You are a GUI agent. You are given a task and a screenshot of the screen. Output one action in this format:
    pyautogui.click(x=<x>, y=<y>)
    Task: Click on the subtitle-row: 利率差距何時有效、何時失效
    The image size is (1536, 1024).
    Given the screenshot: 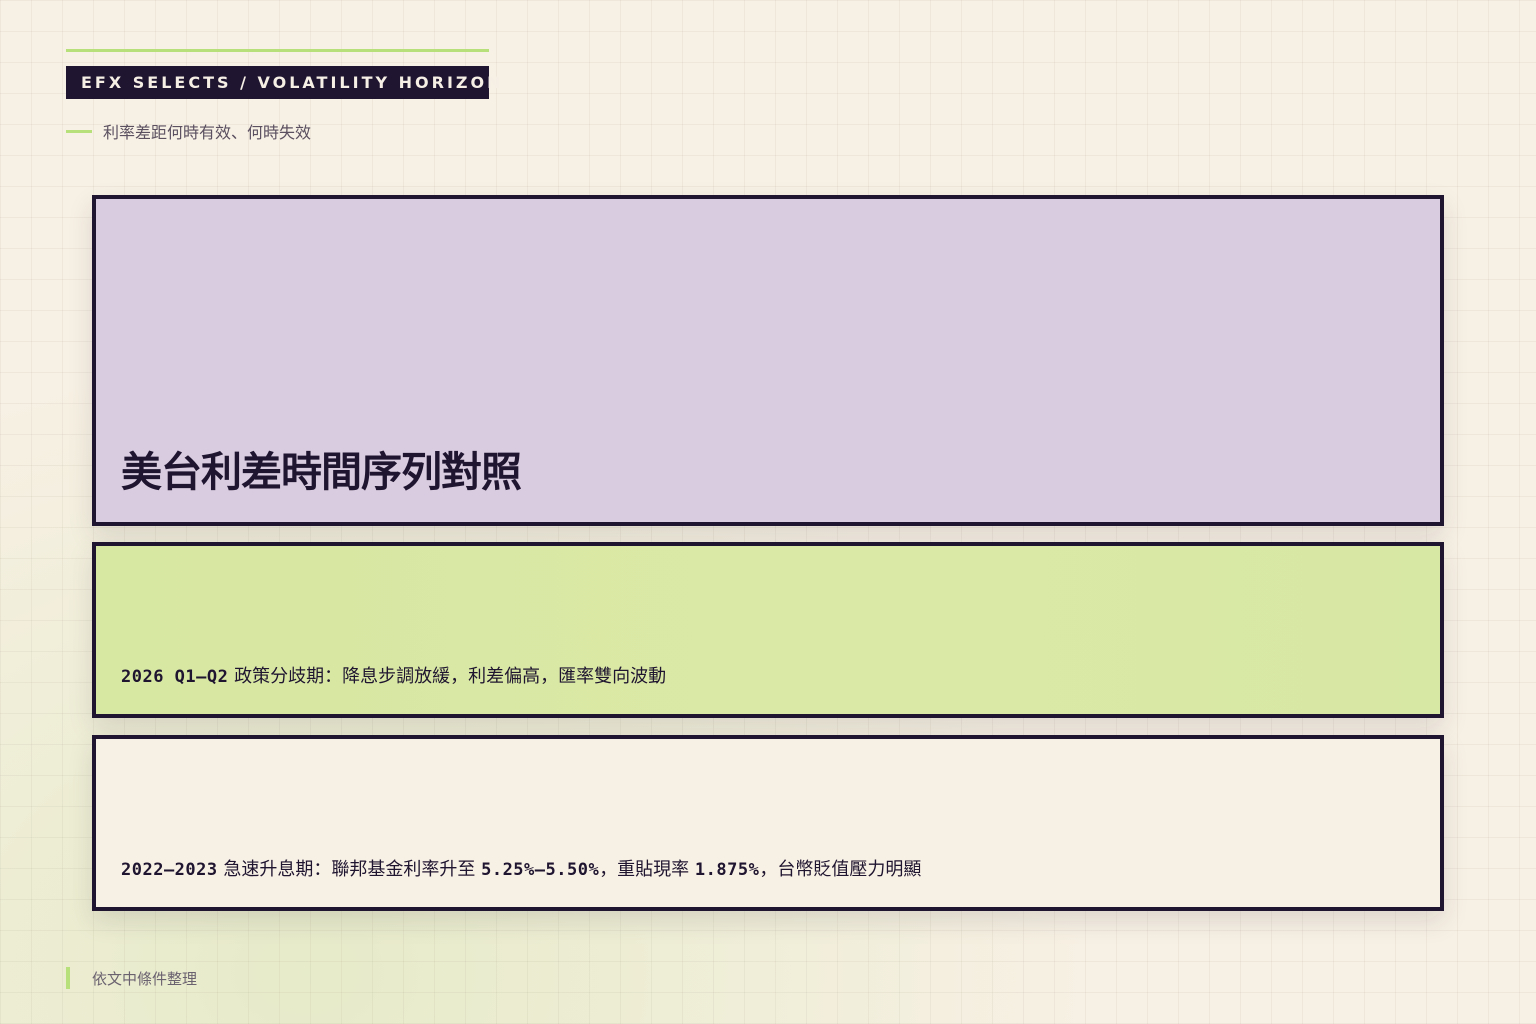 What is the action you would take?
    pyautogui.click(x=188, y=131)
    